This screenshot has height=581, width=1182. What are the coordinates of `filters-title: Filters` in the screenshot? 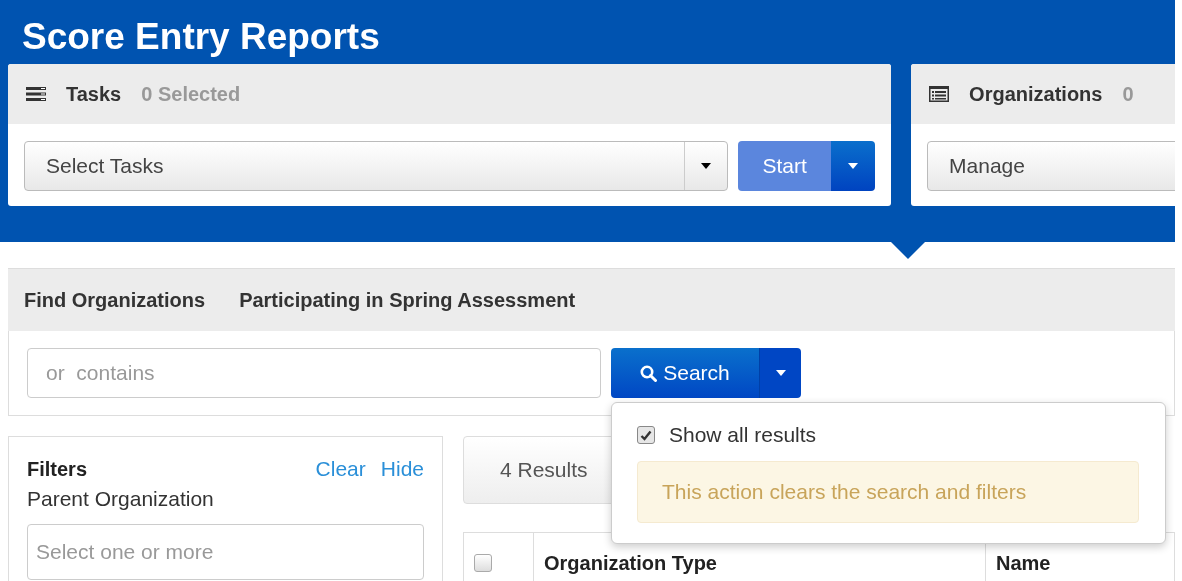 It's located at (57, 469).